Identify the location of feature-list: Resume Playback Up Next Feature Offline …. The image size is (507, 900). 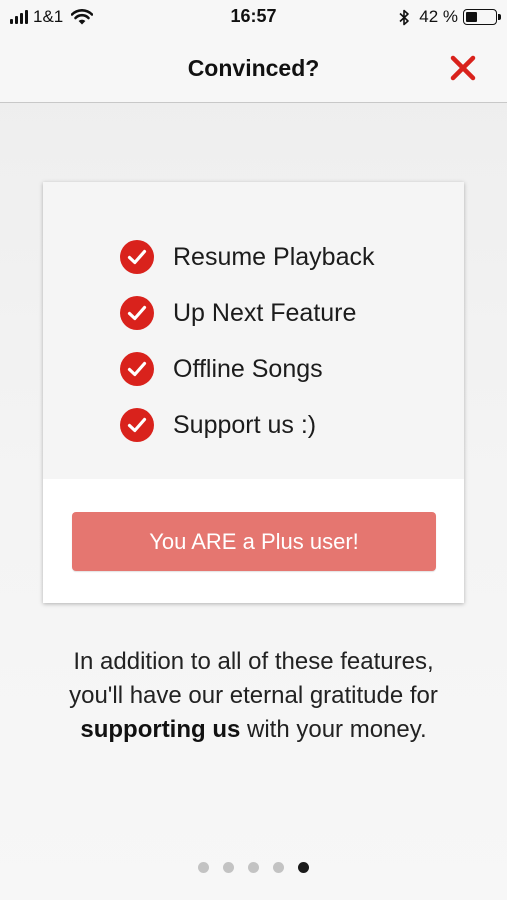
(246, 341).